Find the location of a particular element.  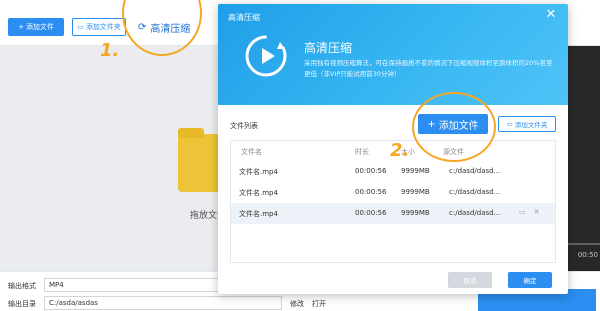

dialog-add-folder-button: ▭ 添加文件夹 is located at coordinates (527, 124).